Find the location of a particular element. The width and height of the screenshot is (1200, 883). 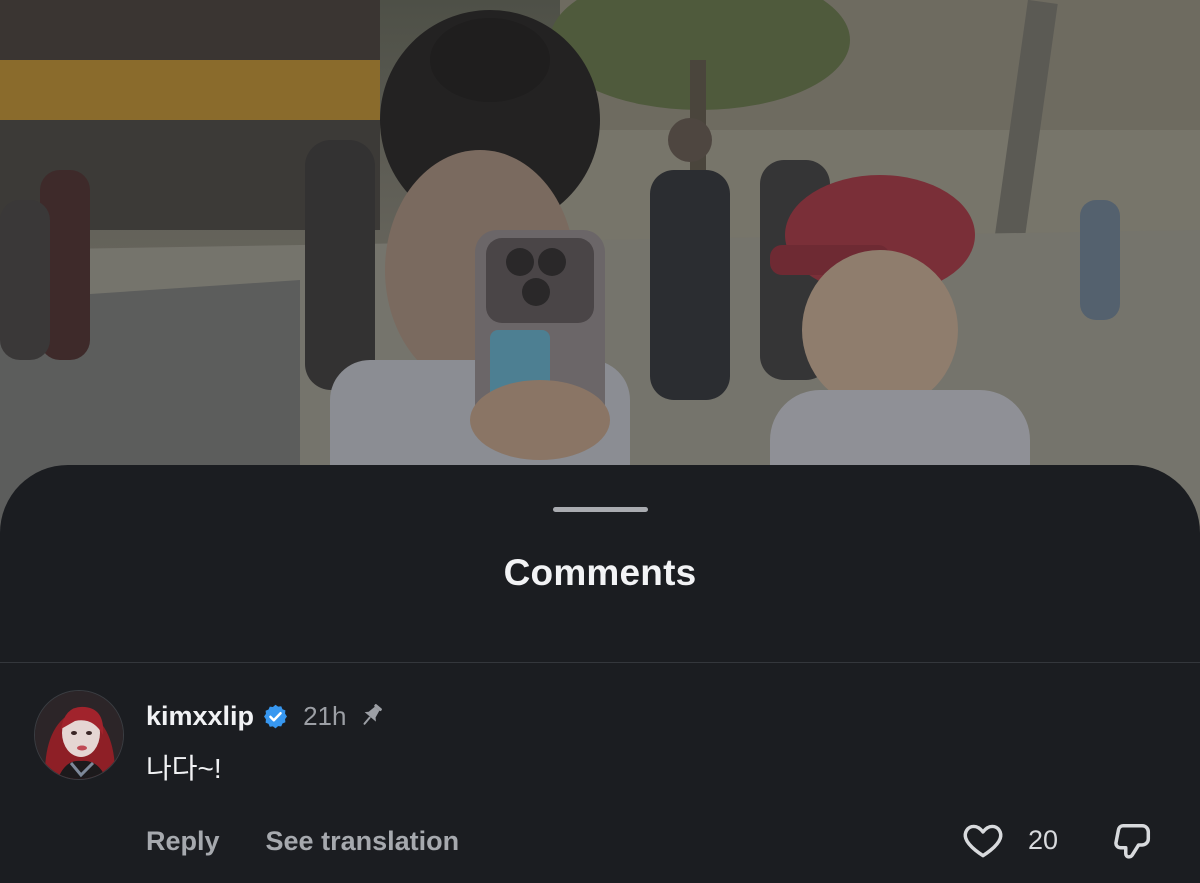

dislike-icon is located at coordinates (1134, 840).